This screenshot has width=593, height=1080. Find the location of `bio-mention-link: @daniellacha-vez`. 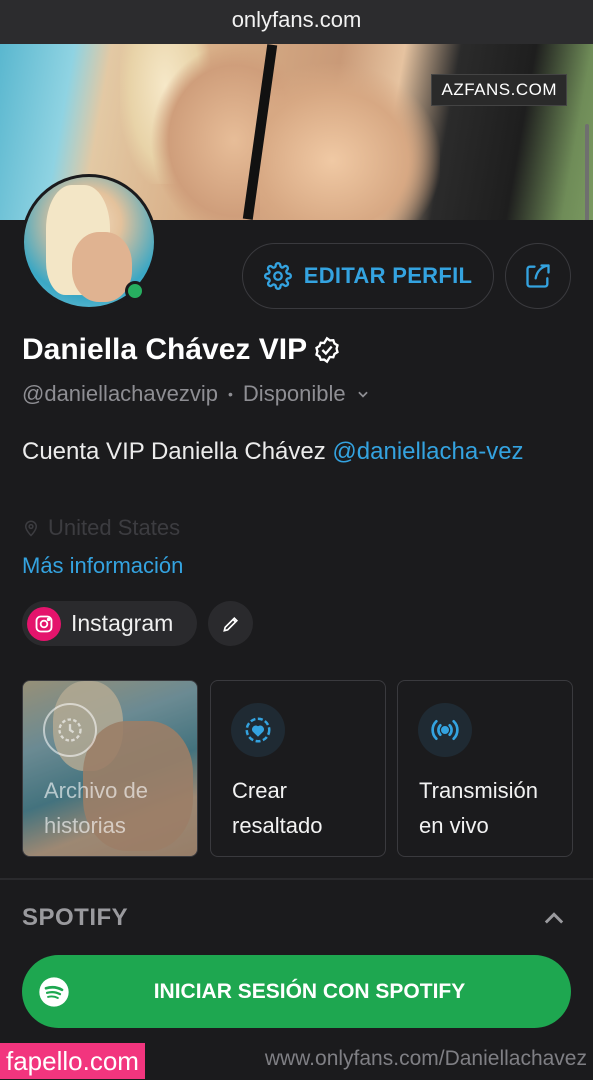

bio-mention-link: @daniellacha-vez is located at coordinates (427, 451).